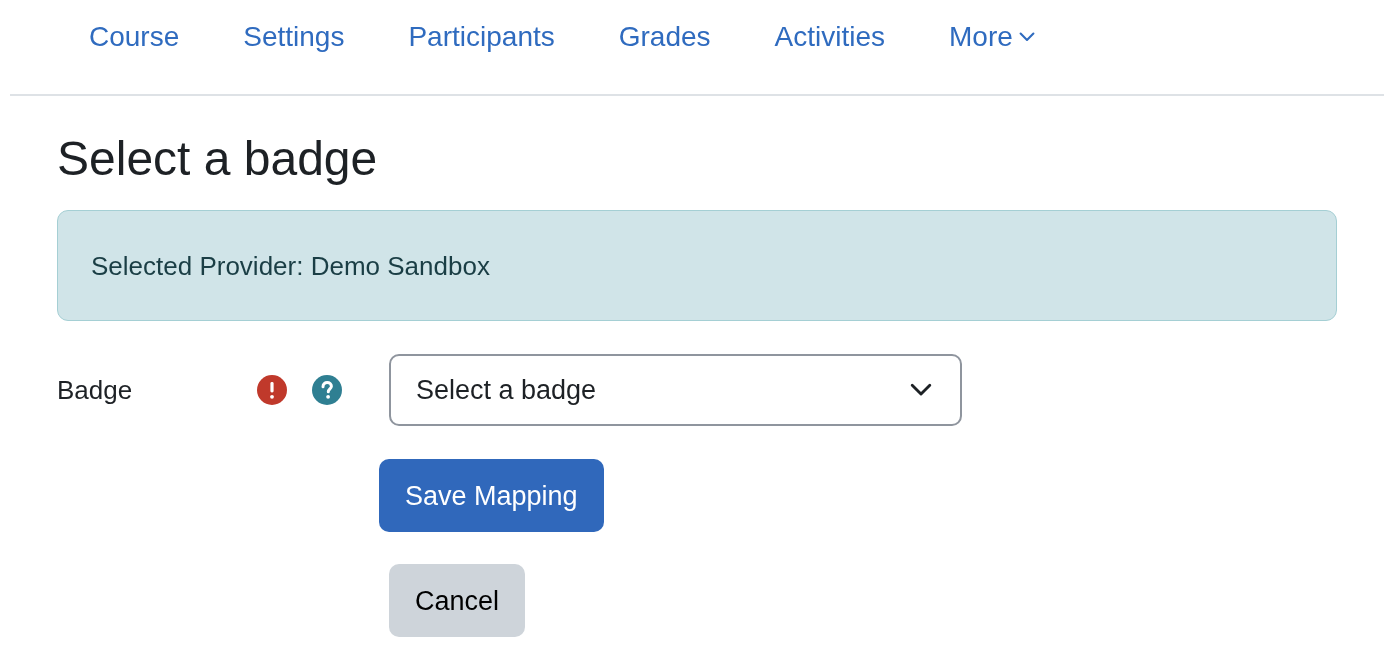 This screenshot has width=1392, height=650. I want to click on nav-tab: Grades, so click(664, 38).